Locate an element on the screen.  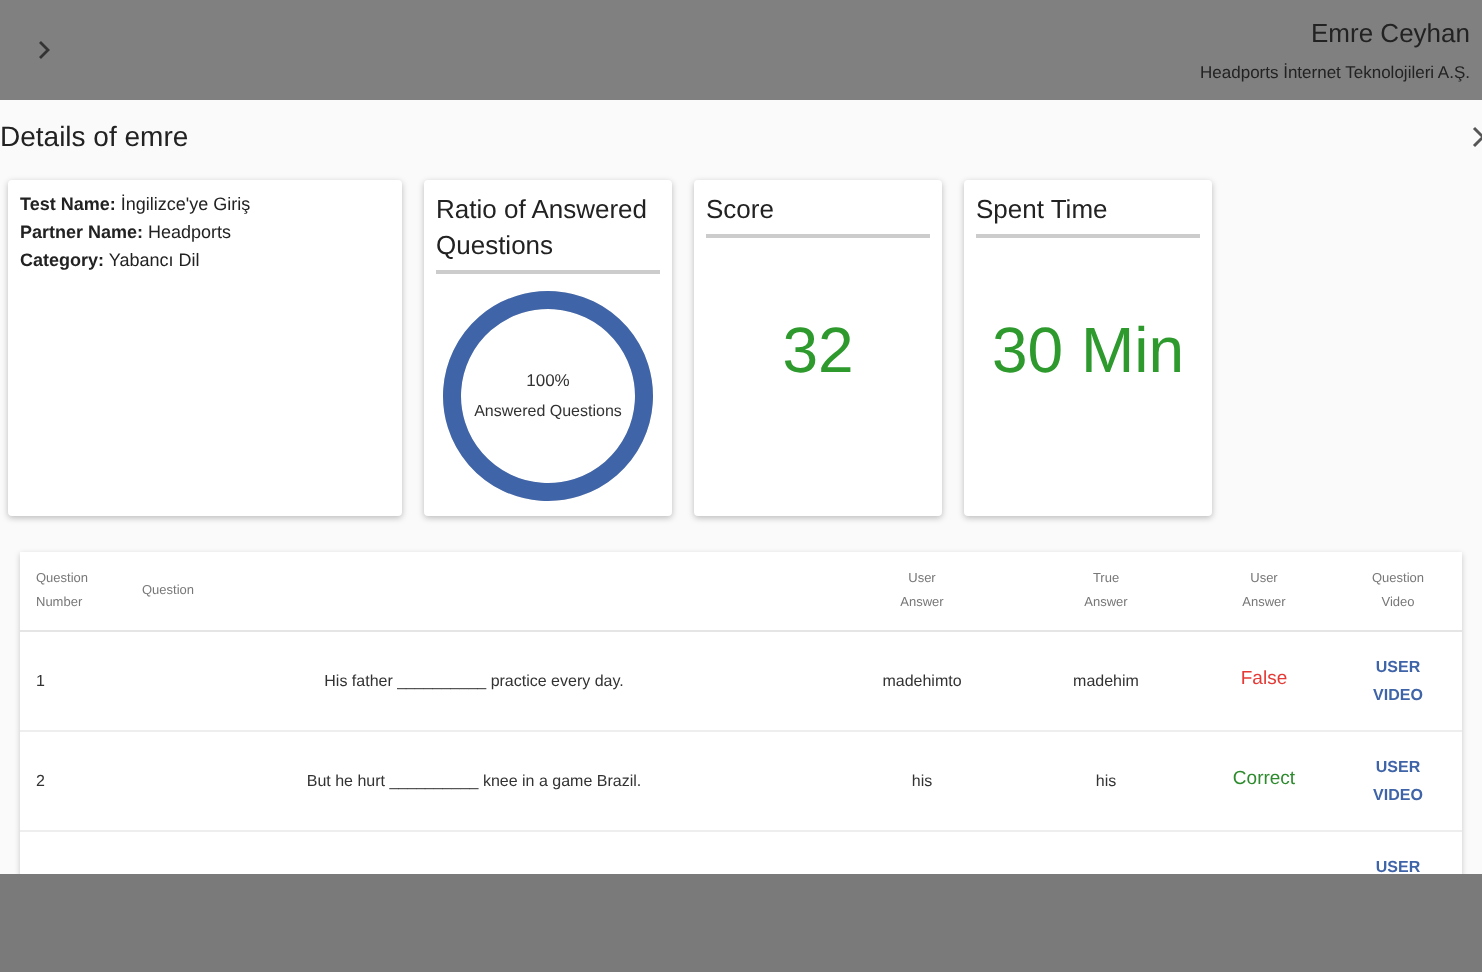
card-title: Spent Time is located at coordinates (1088, 215).